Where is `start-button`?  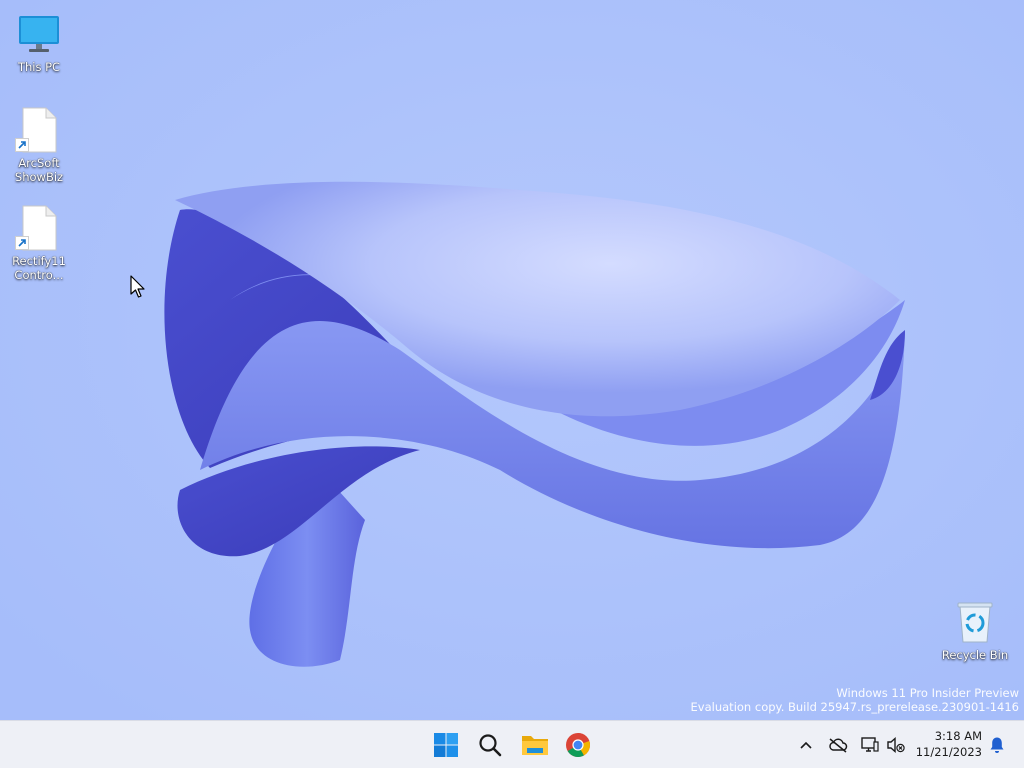 start-button is located at coordinates (446, 745).